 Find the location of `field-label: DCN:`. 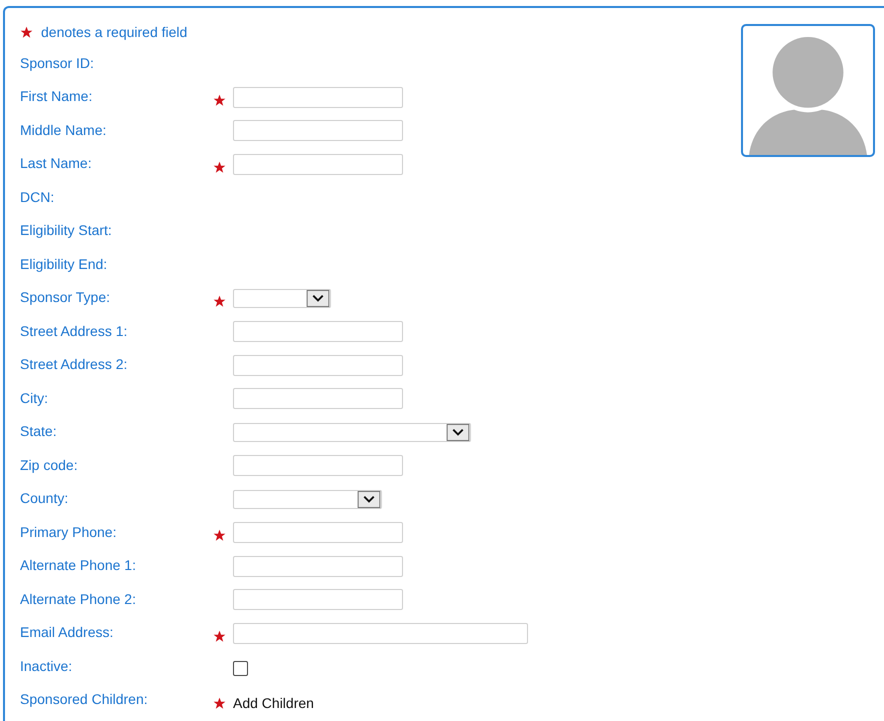

field-label: DCN: is located at coordinates (38, 196).